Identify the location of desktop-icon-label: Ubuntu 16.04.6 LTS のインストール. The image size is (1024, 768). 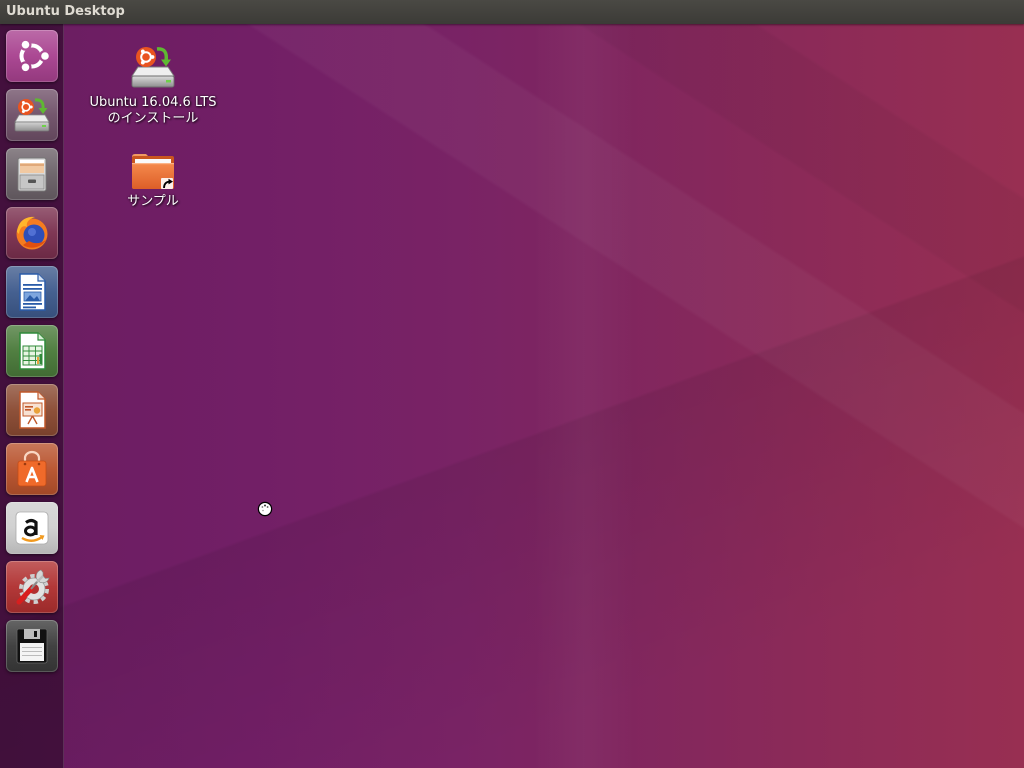
(152, 111).